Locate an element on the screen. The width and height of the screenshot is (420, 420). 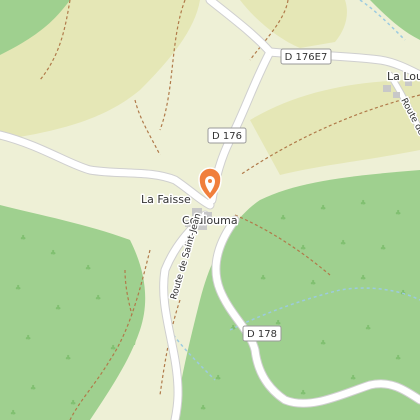
svg-text: D 176E7 is located at coordinates (306, 57).